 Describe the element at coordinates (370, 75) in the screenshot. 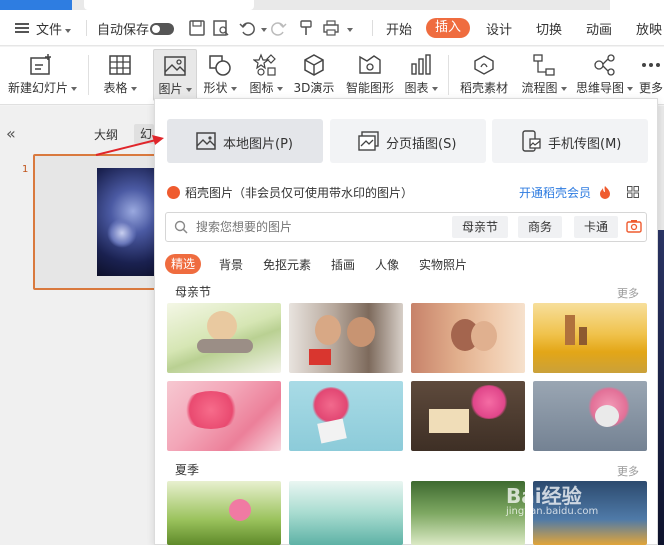

I see `smart-art-button: 智能图形` at that location.